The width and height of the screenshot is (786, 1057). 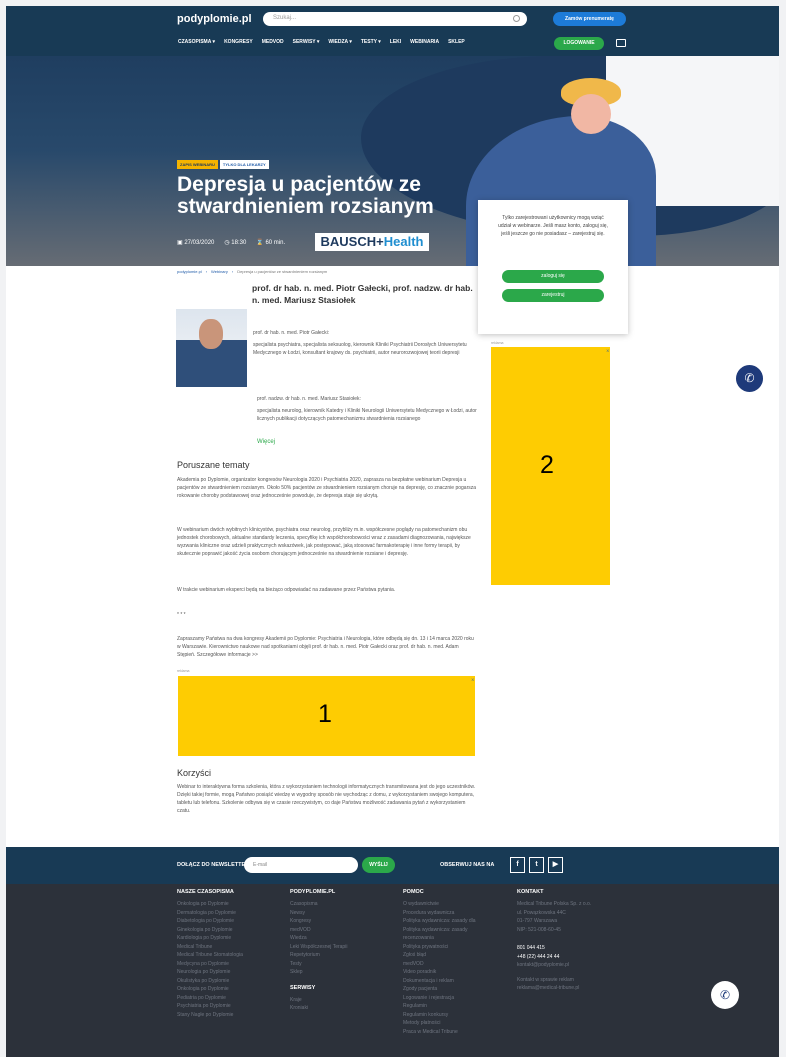 I want to click on footer-link: Diabetologia po Dyplomie, so click(x=210, y=921).